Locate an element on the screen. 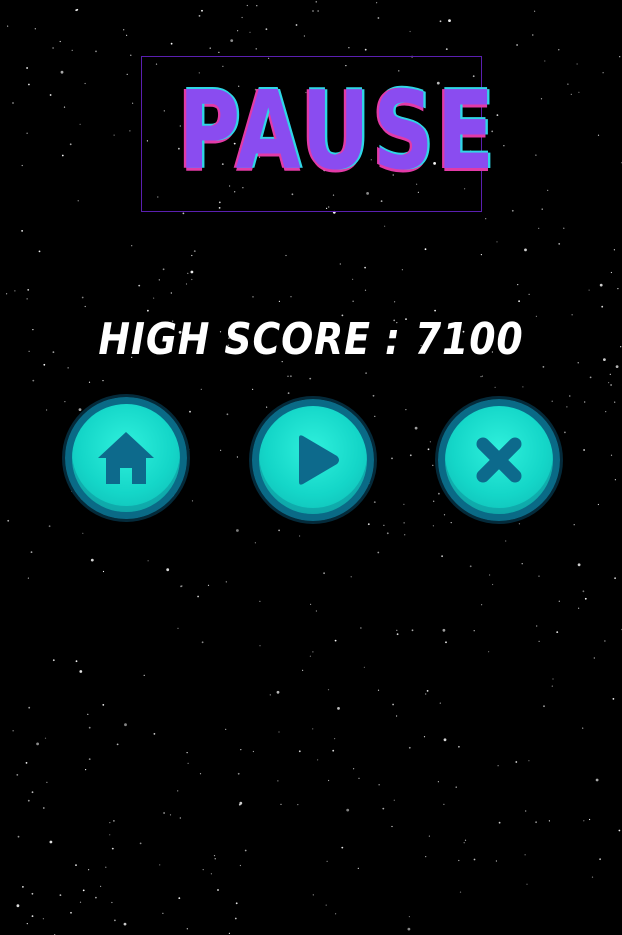  pause-title: PAUSE is located at coordinates (338, 131).